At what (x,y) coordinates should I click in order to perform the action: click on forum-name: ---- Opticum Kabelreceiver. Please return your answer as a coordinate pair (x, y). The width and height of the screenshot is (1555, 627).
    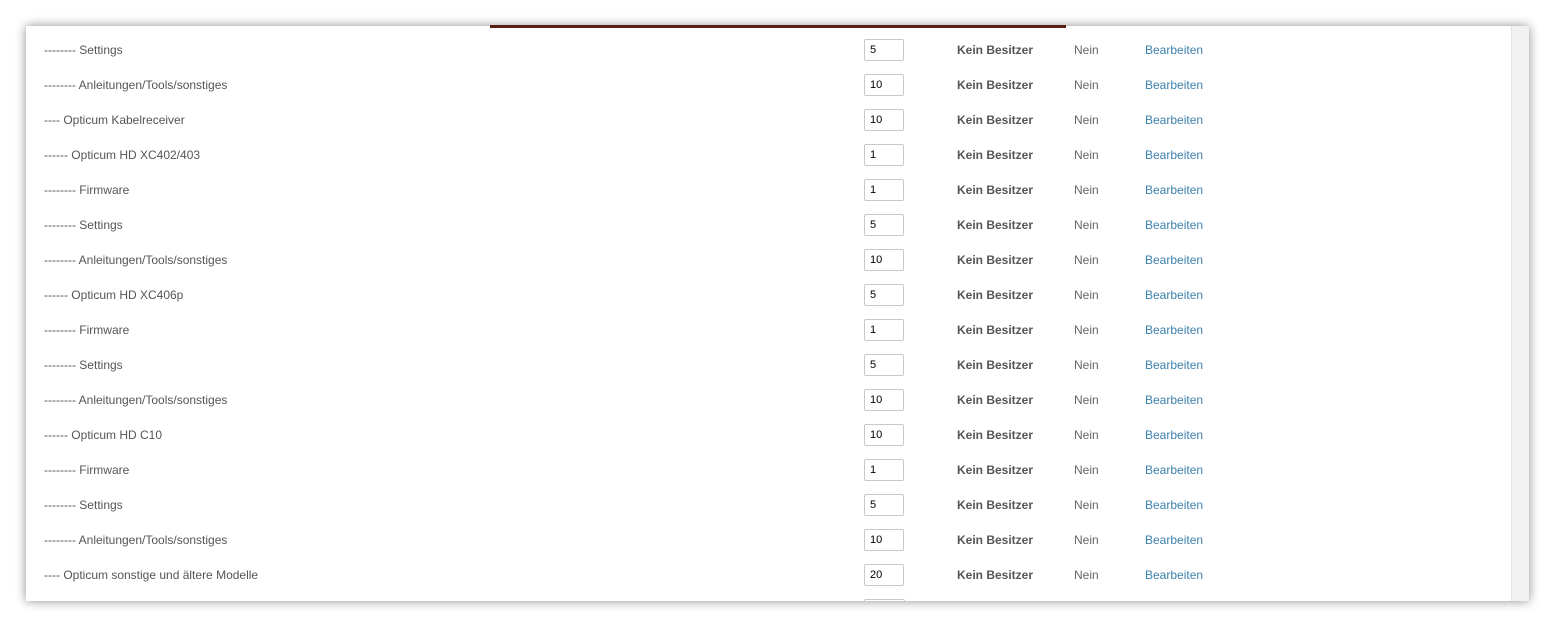
    Looking at the image, I should click on (114, 120).